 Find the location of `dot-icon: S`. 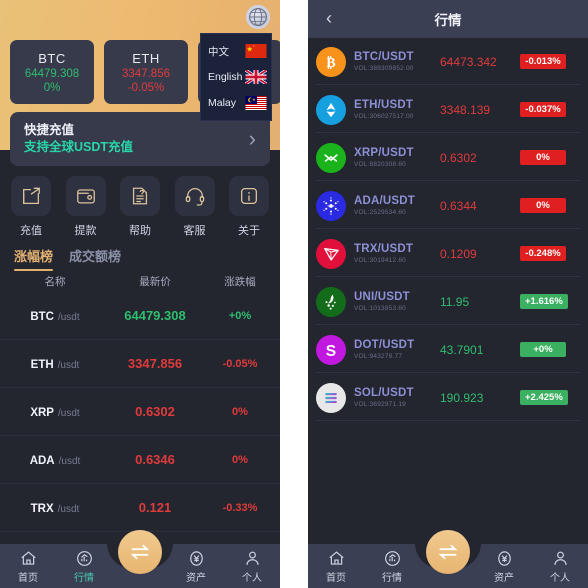

dot-icon: S is located at coordinates (331, 349).